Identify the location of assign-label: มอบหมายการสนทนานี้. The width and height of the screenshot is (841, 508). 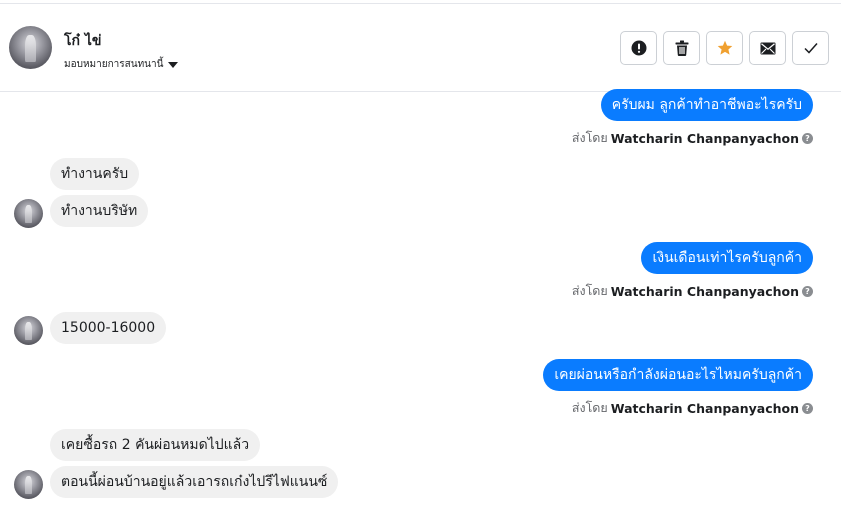
(114, 64).